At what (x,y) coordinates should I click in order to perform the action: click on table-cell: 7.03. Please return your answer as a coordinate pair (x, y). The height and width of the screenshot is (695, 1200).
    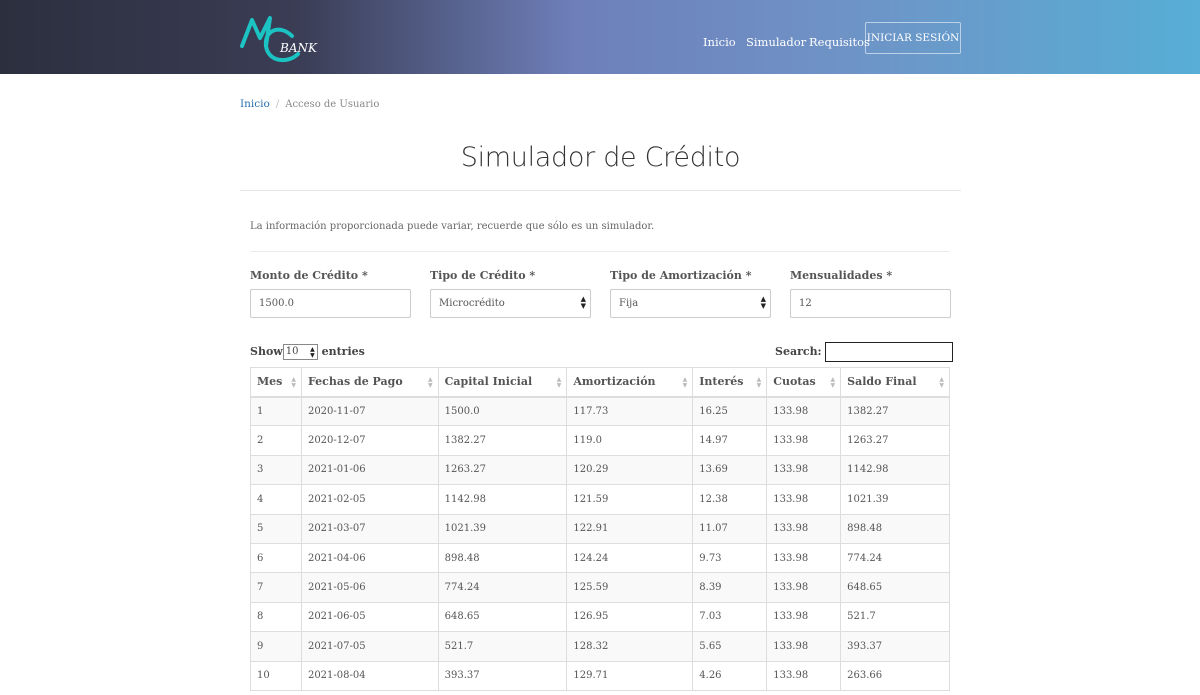
    Looking at the image, I should click on (730, 617).